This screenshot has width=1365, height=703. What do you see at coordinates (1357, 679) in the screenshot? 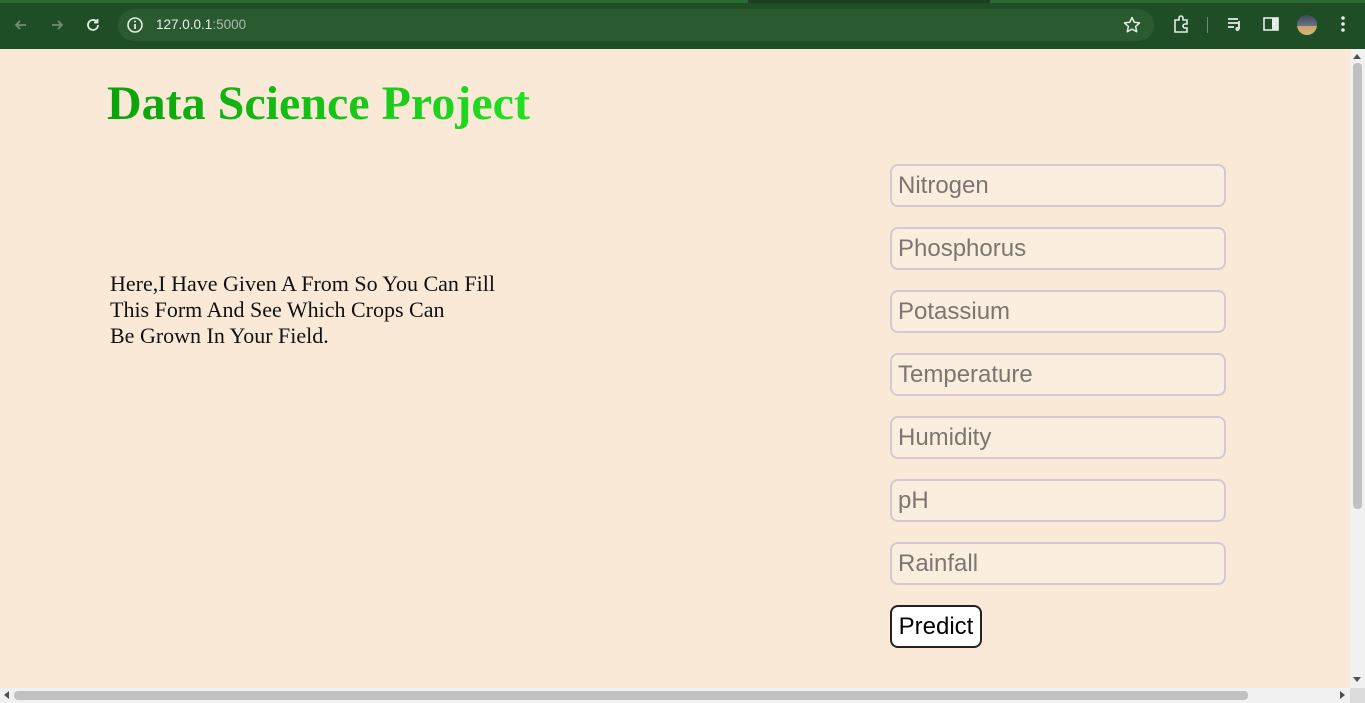
I see `scroll-down-arrow-icon` at bounding box center [1357, 679].